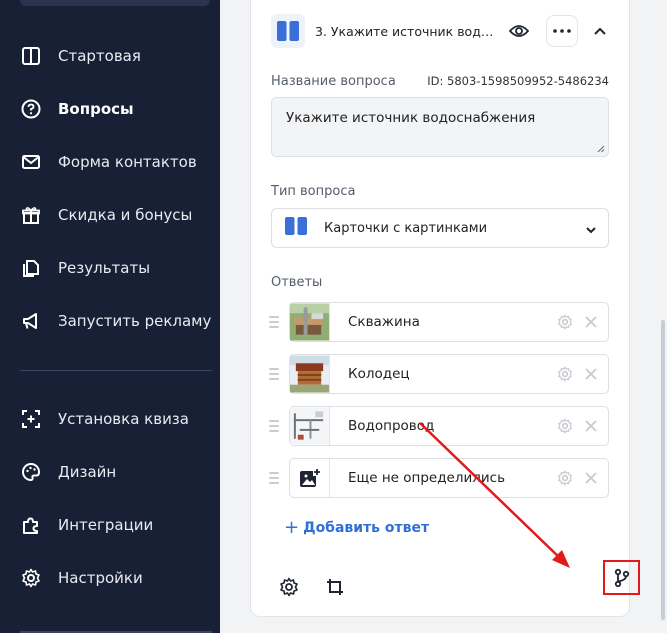  What do you see at coordinates (310, 478) in the screenshot?
I see `add-image-icon` at bounding box center [310, 478].